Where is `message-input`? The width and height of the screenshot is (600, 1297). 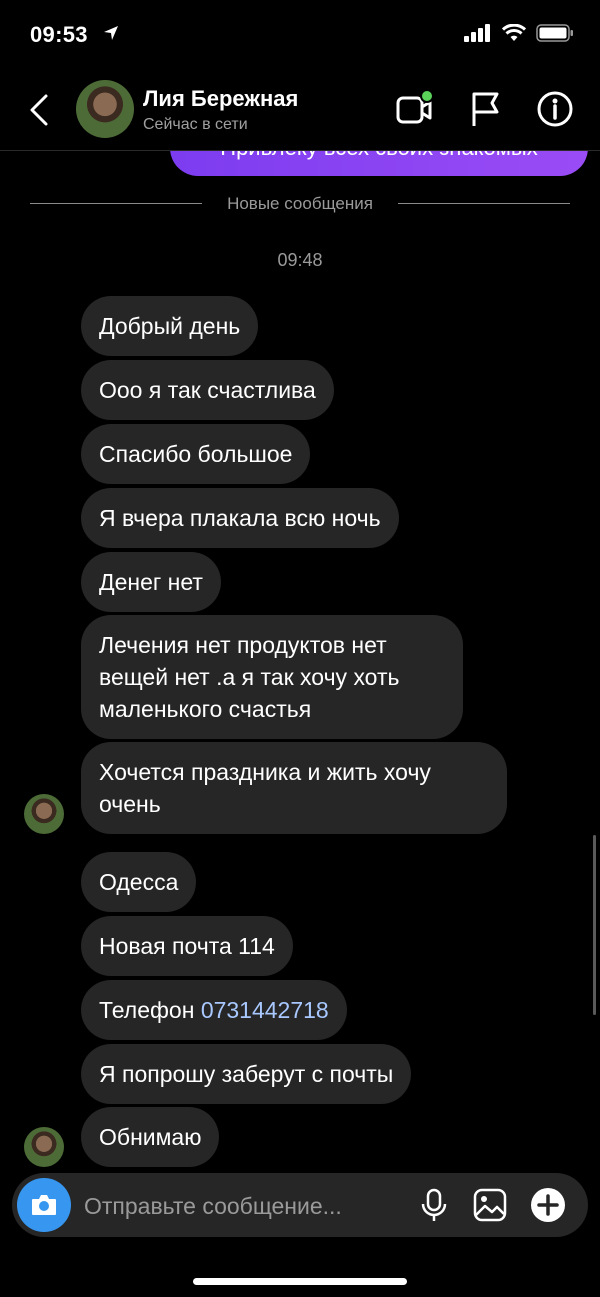
message-input is located at coordinates (244, 1206).